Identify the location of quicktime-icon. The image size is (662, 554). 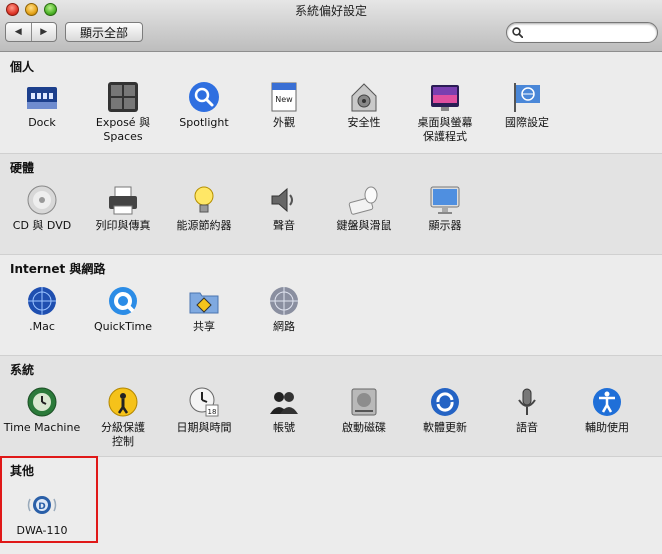
(123, 301).